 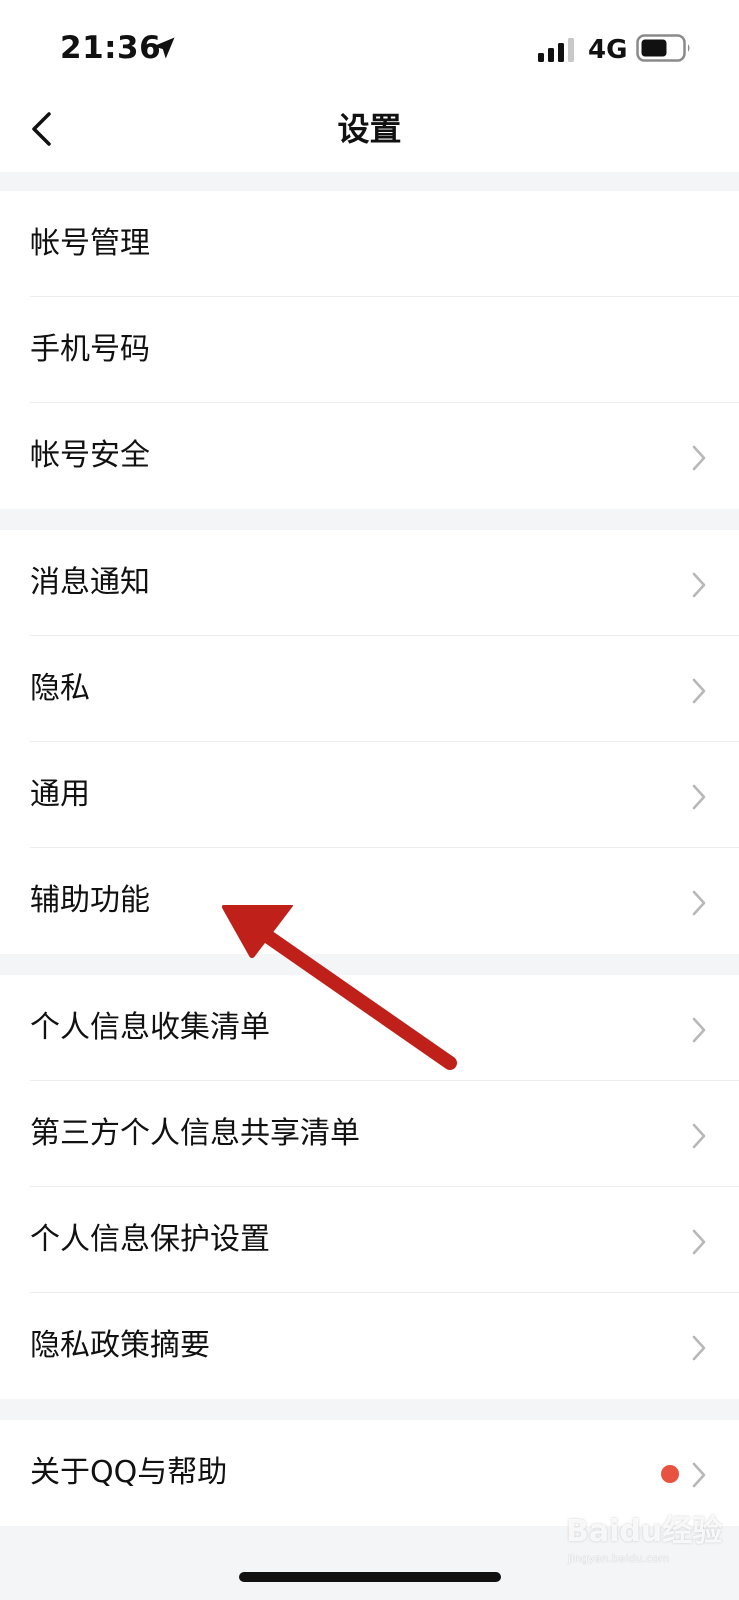 I want to click on settings-item-third-party-sharing-list: 第三方个人信息共享清单, so click(x=384, y=1134).